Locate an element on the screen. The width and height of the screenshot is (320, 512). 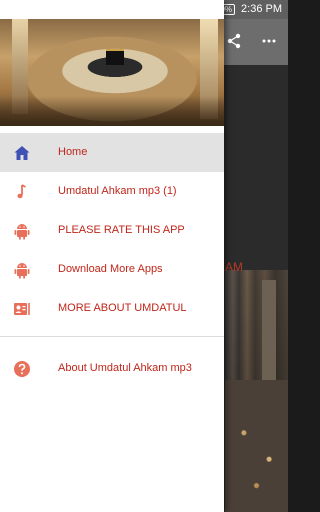
header-shade is located at coordinates (112, 111).